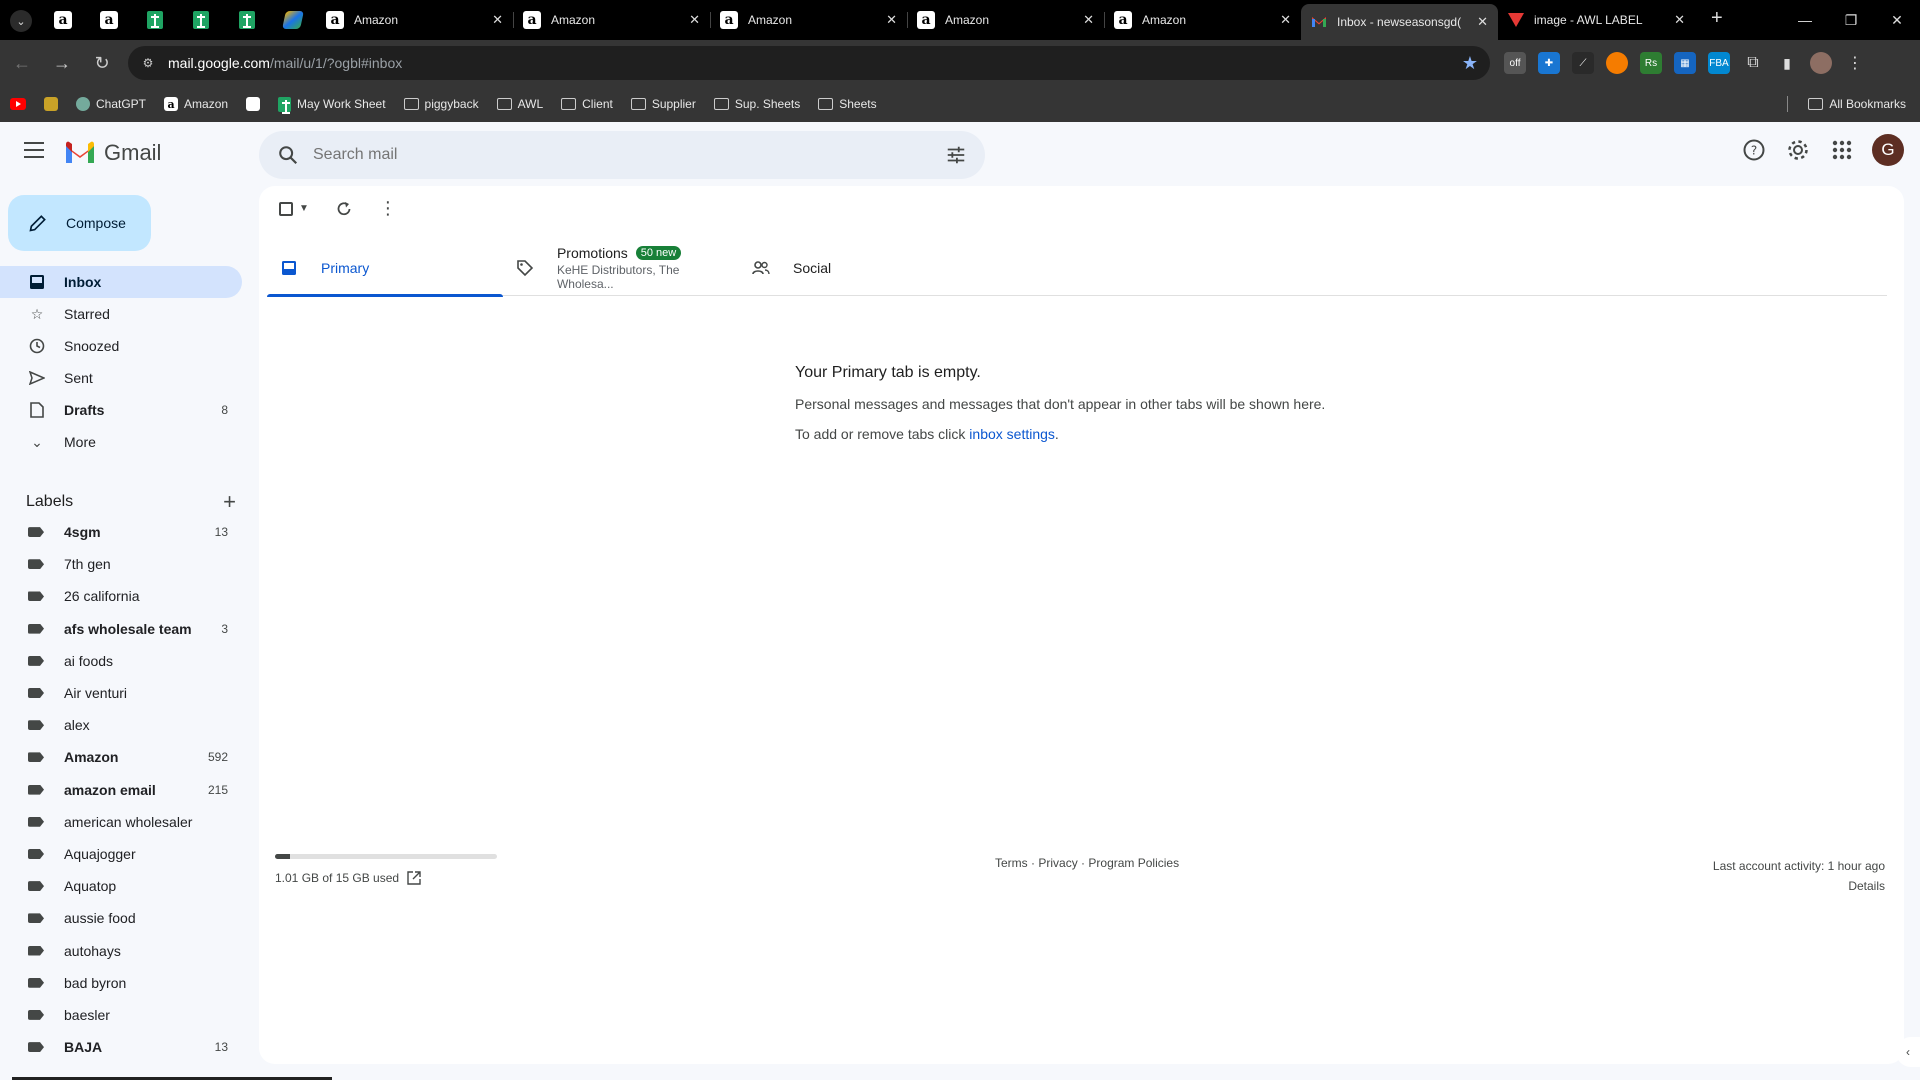 The width and height of the screenshot is (1920, 1080). I want to click on tab-social: Social, so click(857, 268).